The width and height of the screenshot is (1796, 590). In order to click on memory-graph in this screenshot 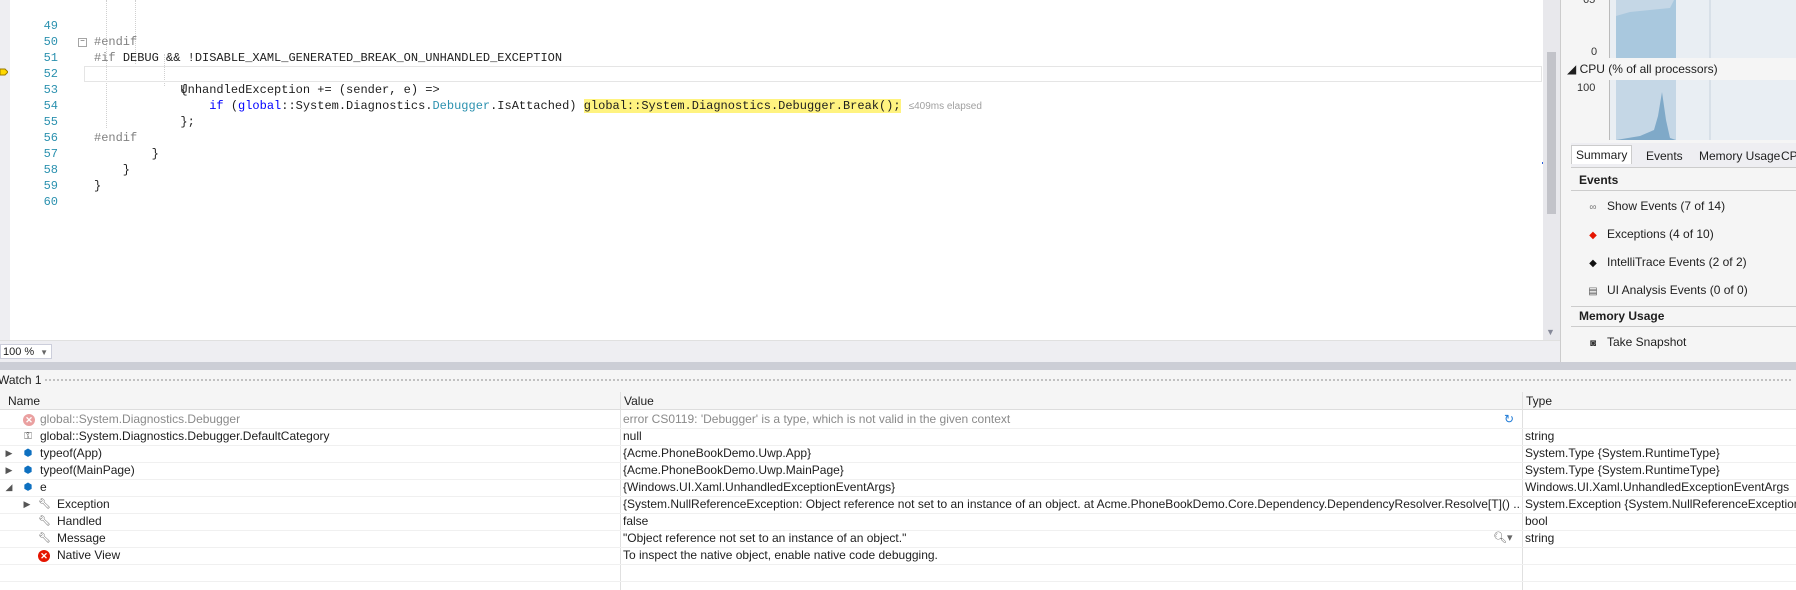, I will do `click(1702, 29)`.